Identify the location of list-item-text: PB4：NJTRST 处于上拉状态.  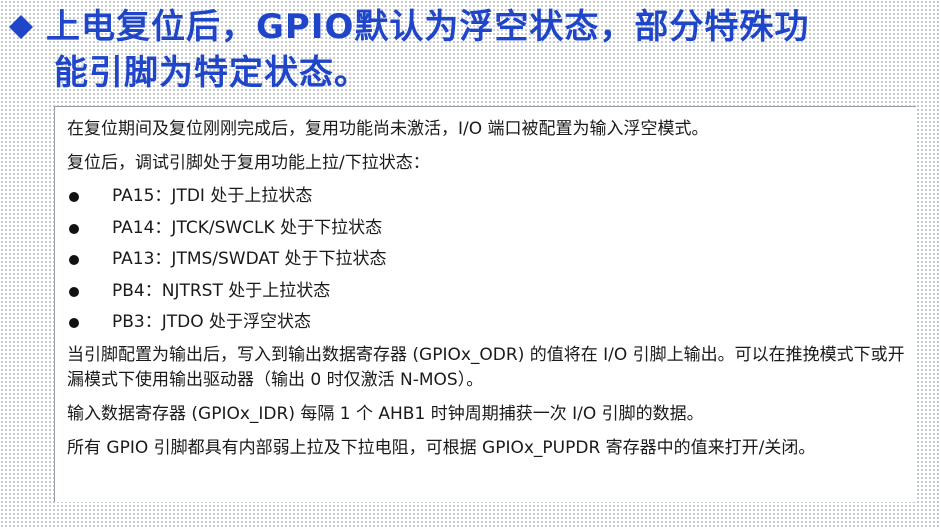
(221, 290).